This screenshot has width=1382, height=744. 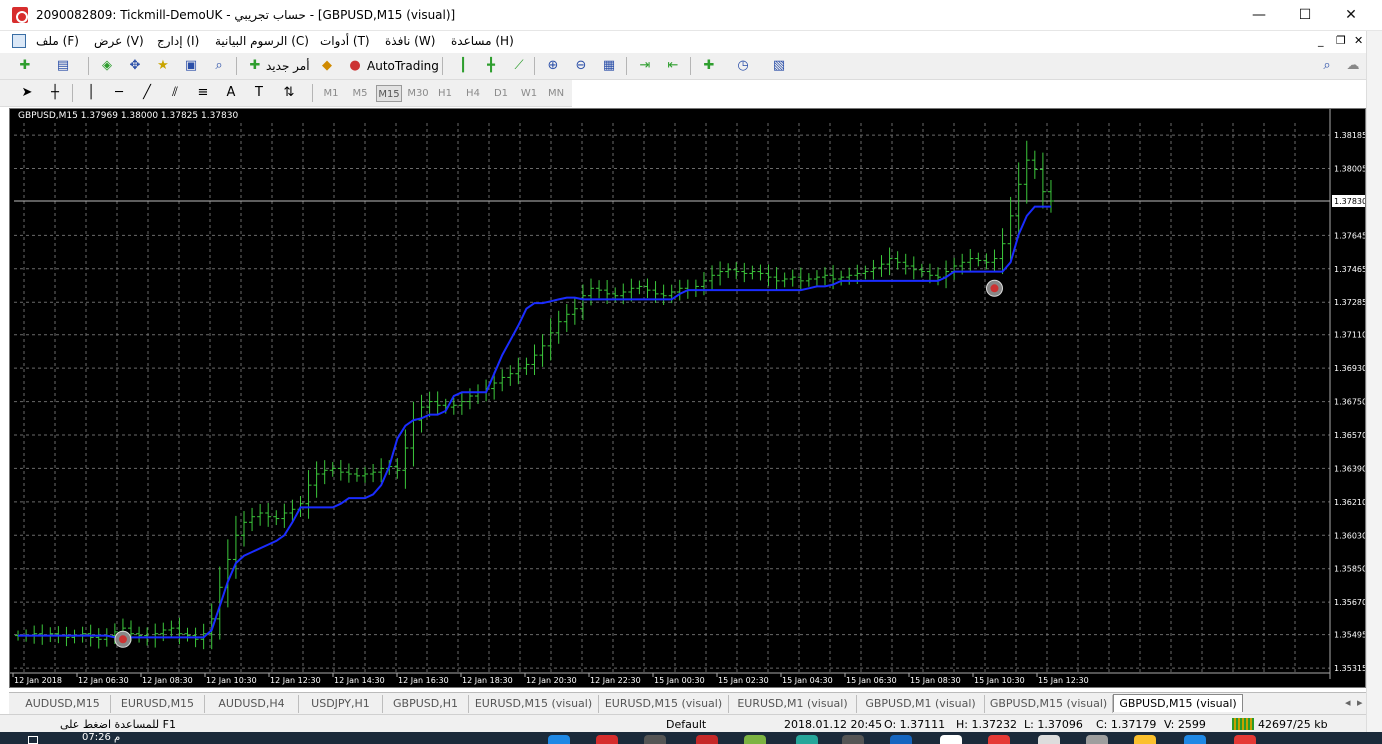 I want to click on arrows-icon: ⇅, so click(x=289, y=93).